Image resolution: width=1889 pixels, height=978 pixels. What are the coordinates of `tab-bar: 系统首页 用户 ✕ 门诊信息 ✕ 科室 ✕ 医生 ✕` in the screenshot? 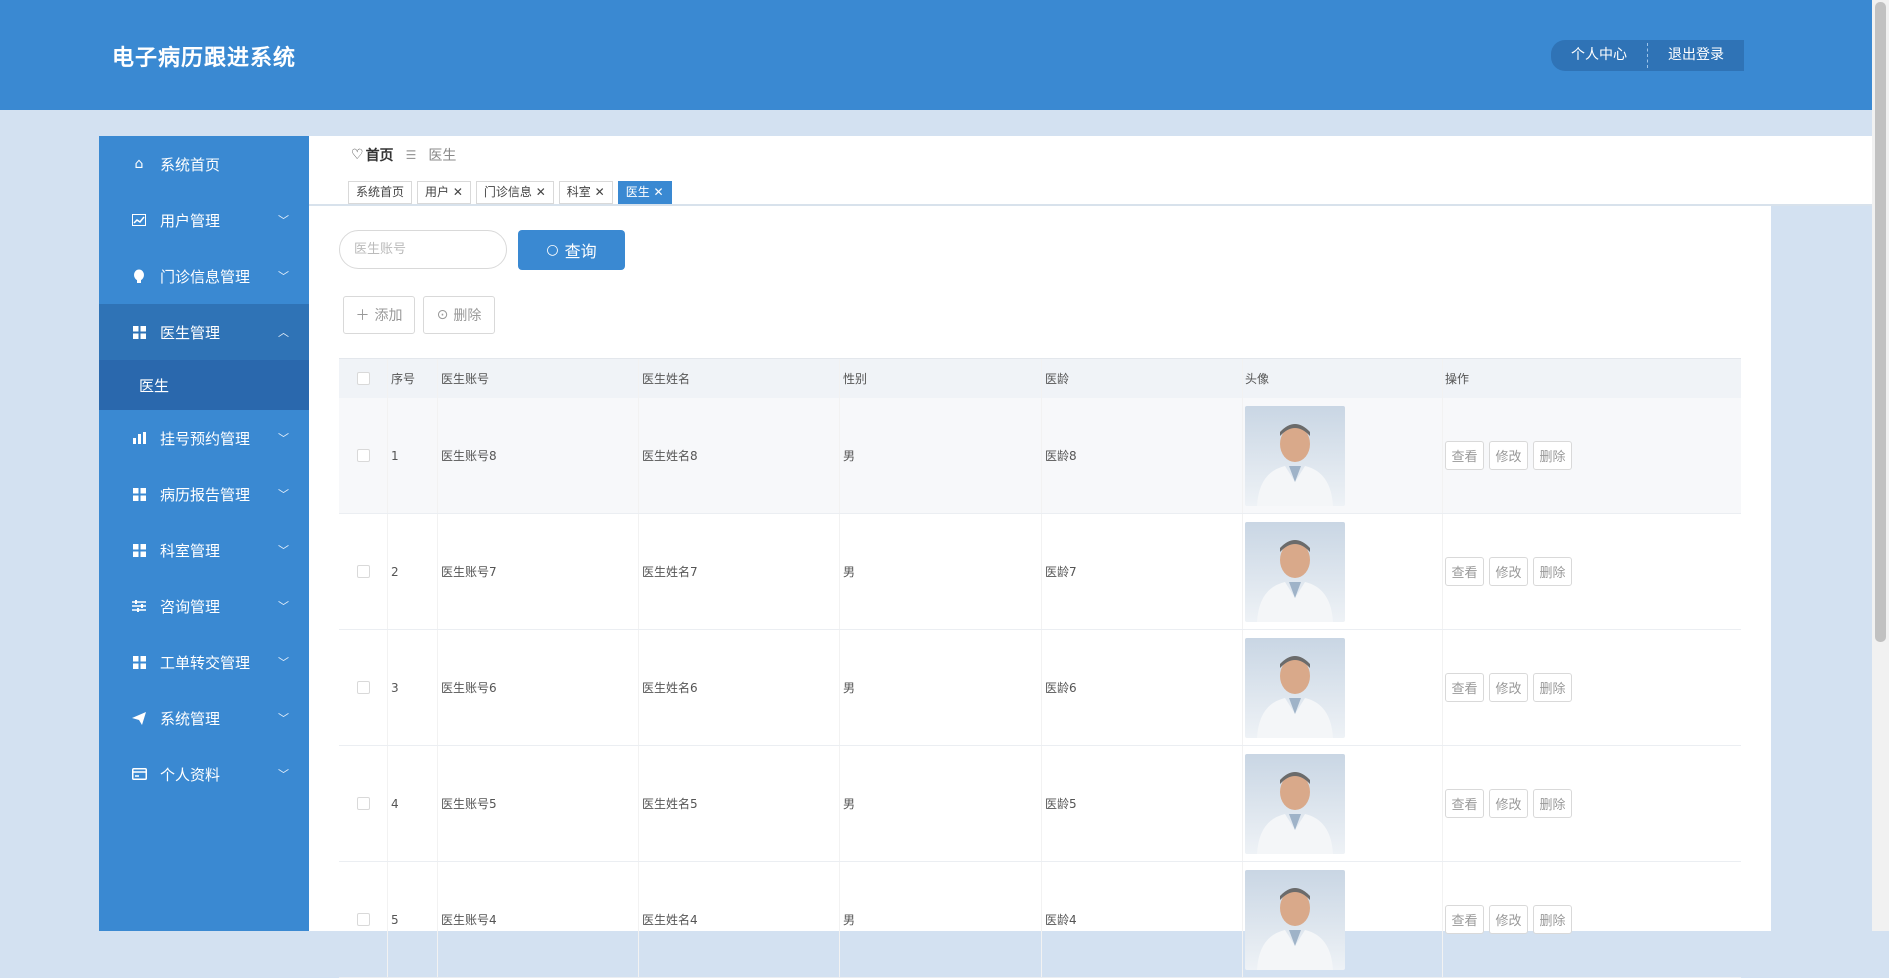 It's located at (510, 192).